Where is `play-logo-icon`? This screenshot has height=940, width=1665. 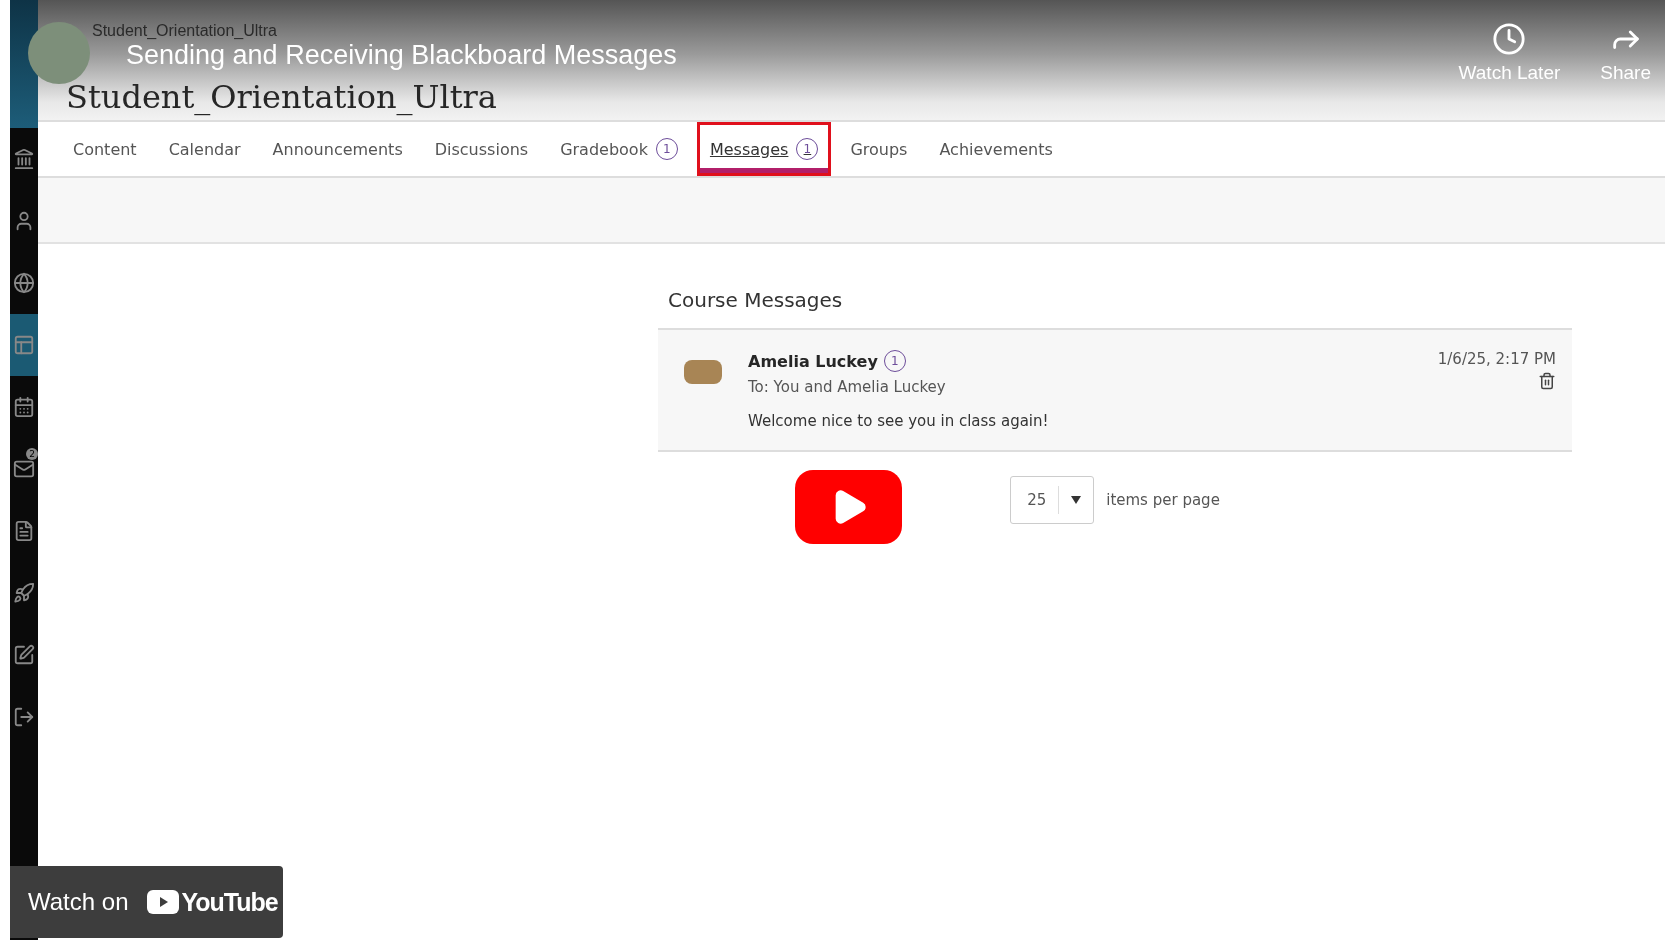
play-logo-icon is located at coordinates (162, 902).